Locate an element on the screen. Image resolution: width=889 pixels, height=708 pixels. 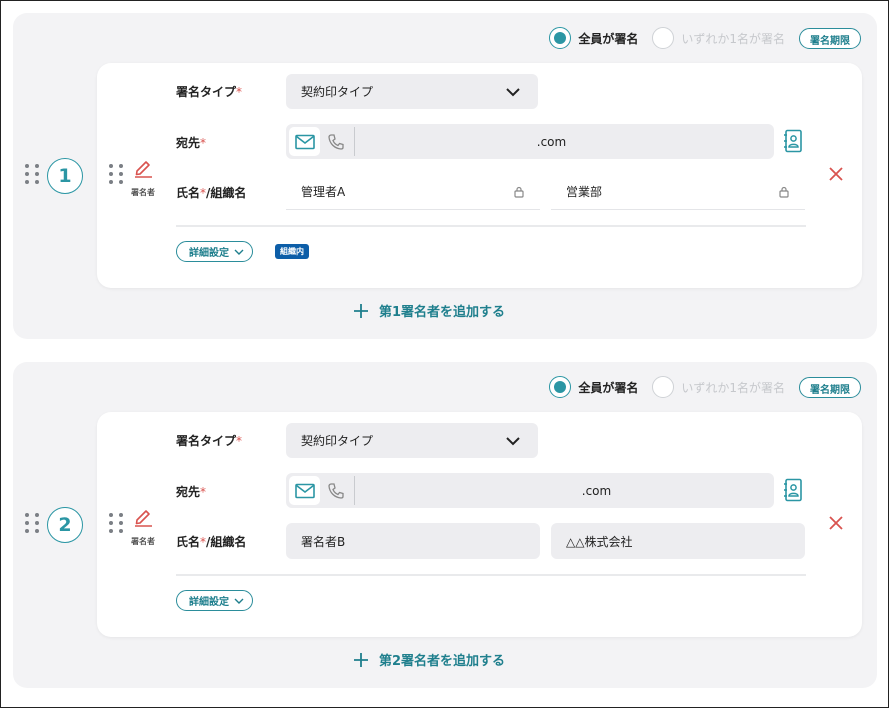
org-input: △△株式会社 is located at coordinates (678, 541).